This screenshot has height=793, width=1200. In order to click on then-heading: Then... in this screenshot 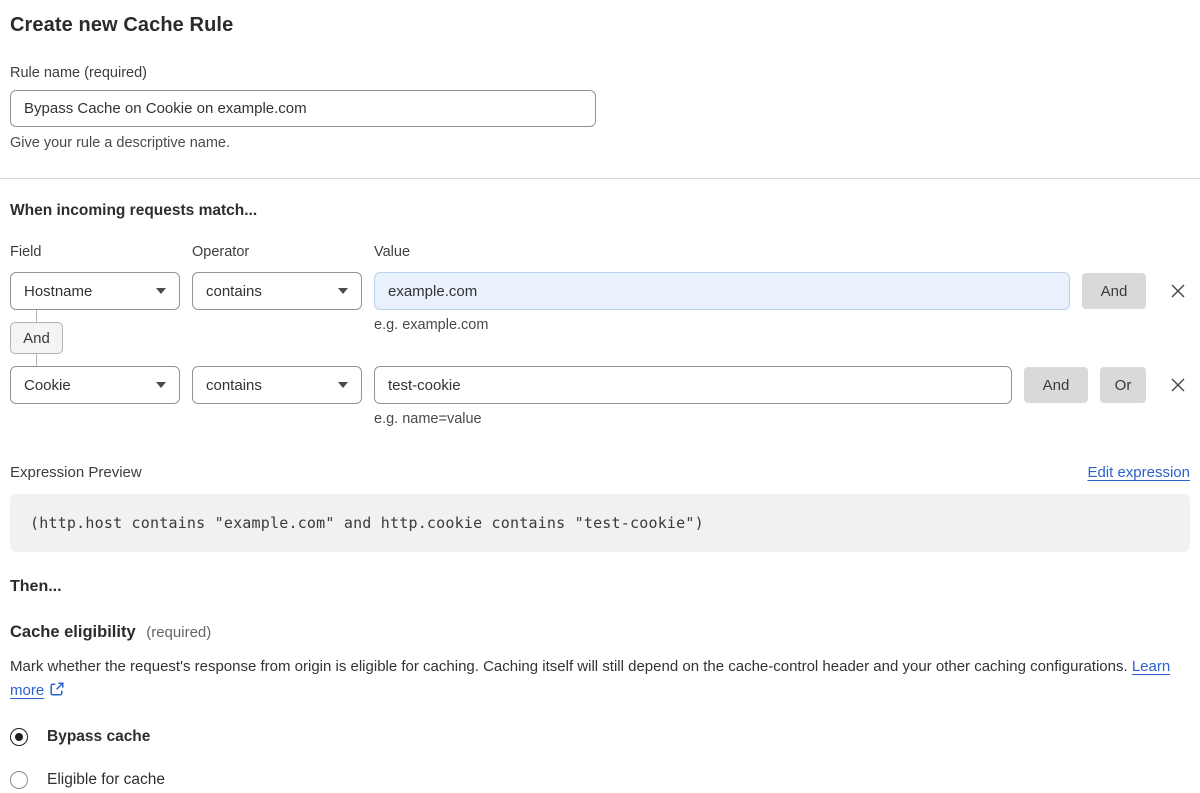, I will do `click(36, 586)`.